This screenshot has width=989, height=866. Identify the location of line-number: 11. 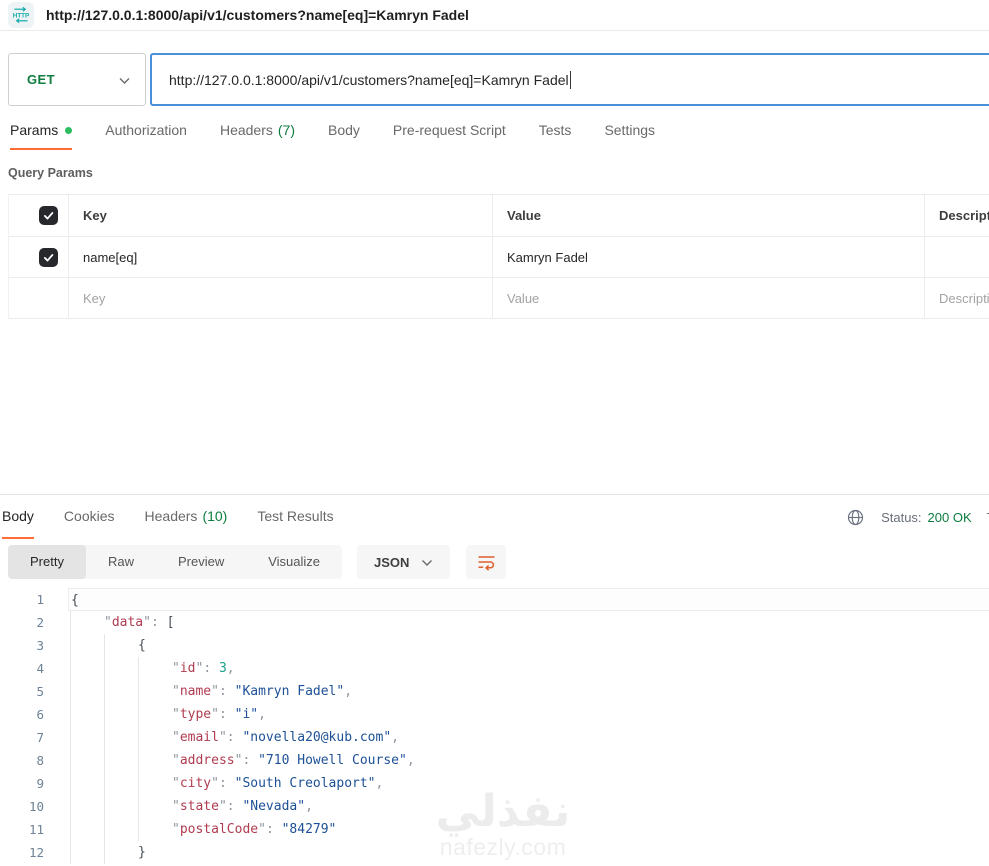
(36, 829).